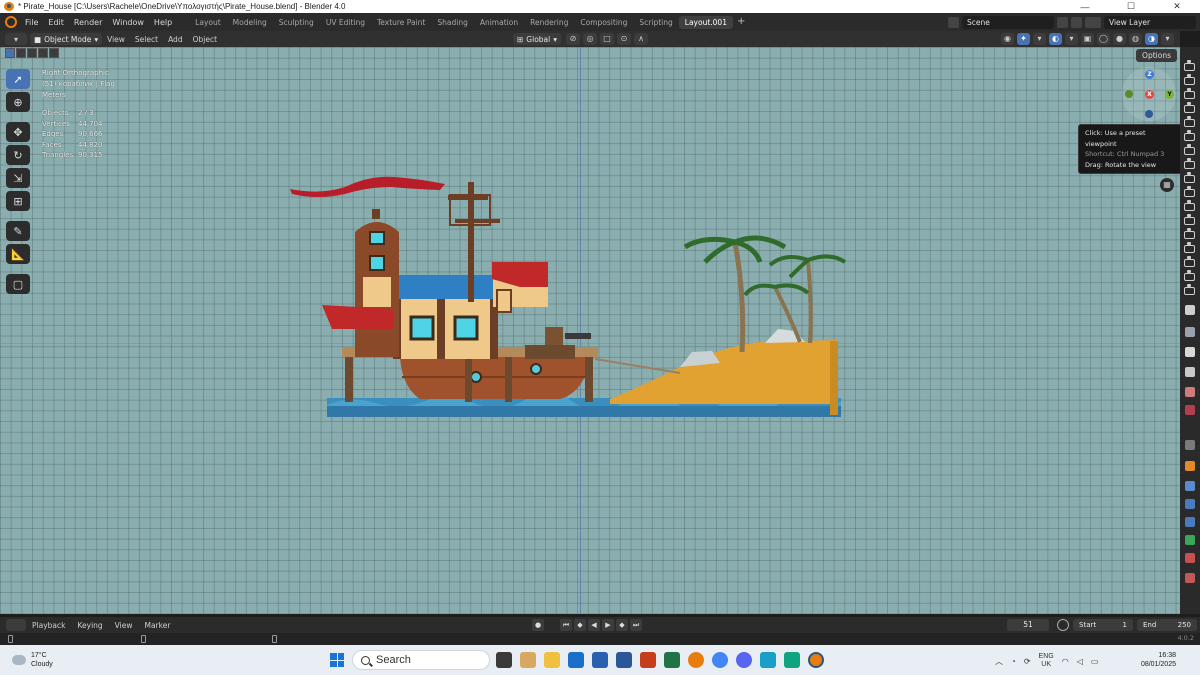  I want to click on navigation-gizmo: Z Y X, so click(1149, 94).